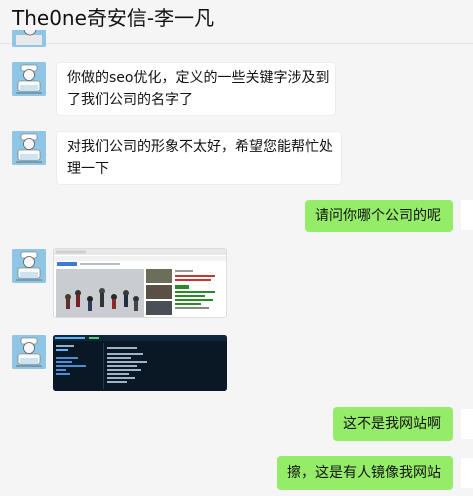 This screenshot has height=496, width=473. I want to click on website-screenshot-thumbnail, so click(140, 283).